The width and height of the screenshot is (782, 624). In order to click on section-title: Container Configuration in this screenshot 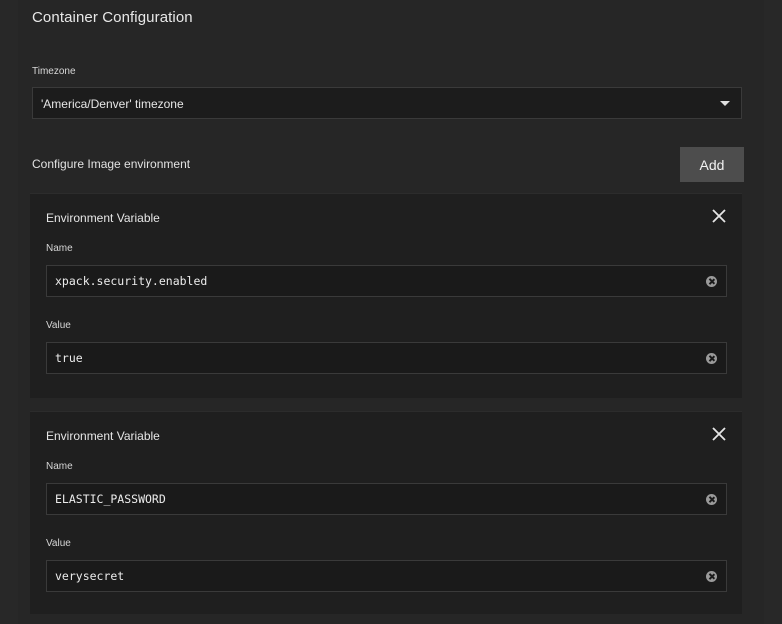, I will do `click(112, 17)`.